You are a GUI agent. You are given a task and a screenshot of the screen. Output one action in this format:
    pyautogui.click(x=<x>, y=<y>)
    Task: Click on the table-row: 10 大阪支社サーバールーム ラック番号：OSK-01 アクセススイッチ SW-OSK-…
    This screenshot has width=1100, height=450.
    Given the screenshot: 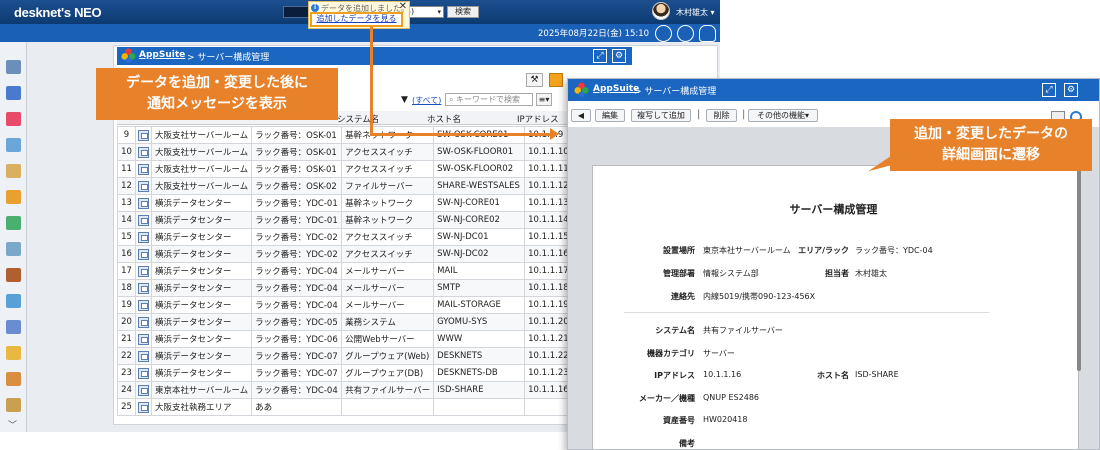 What is the action you would take?
    pyautogui.click(x=350, y=152)
    